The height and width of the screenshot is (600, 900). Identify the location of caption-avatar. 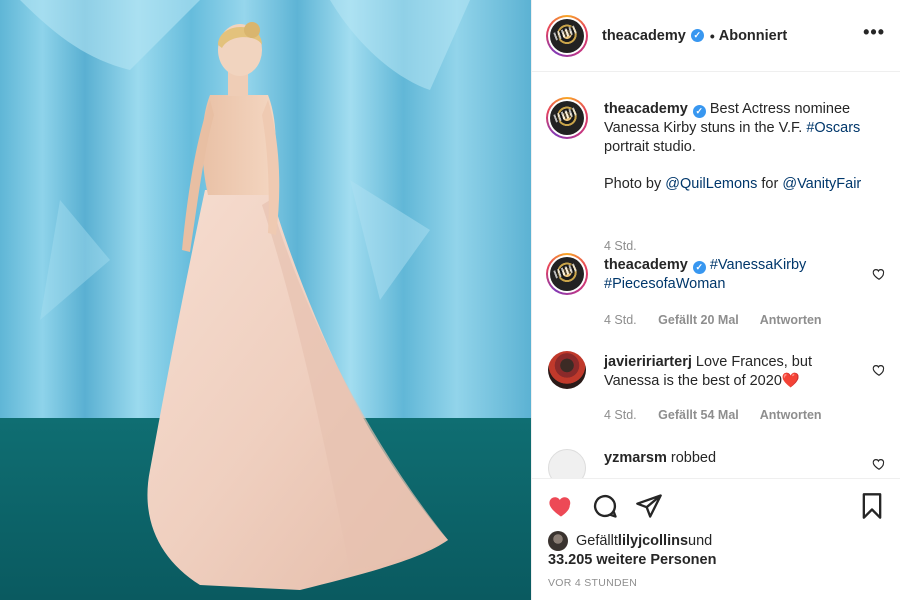
(567, 118).